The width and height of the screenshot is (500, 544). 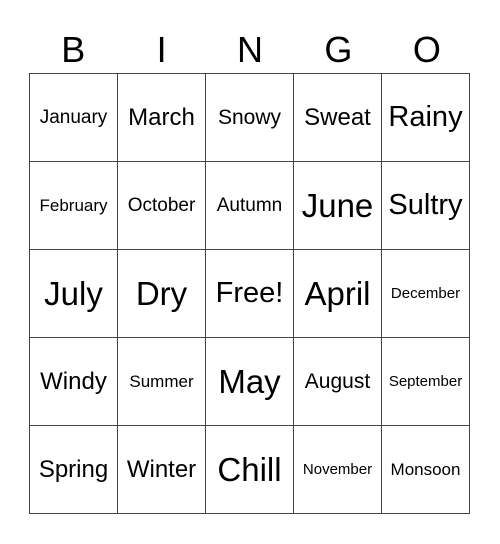 I want to click on bingo-cell: March, so click(x=162, y=118).